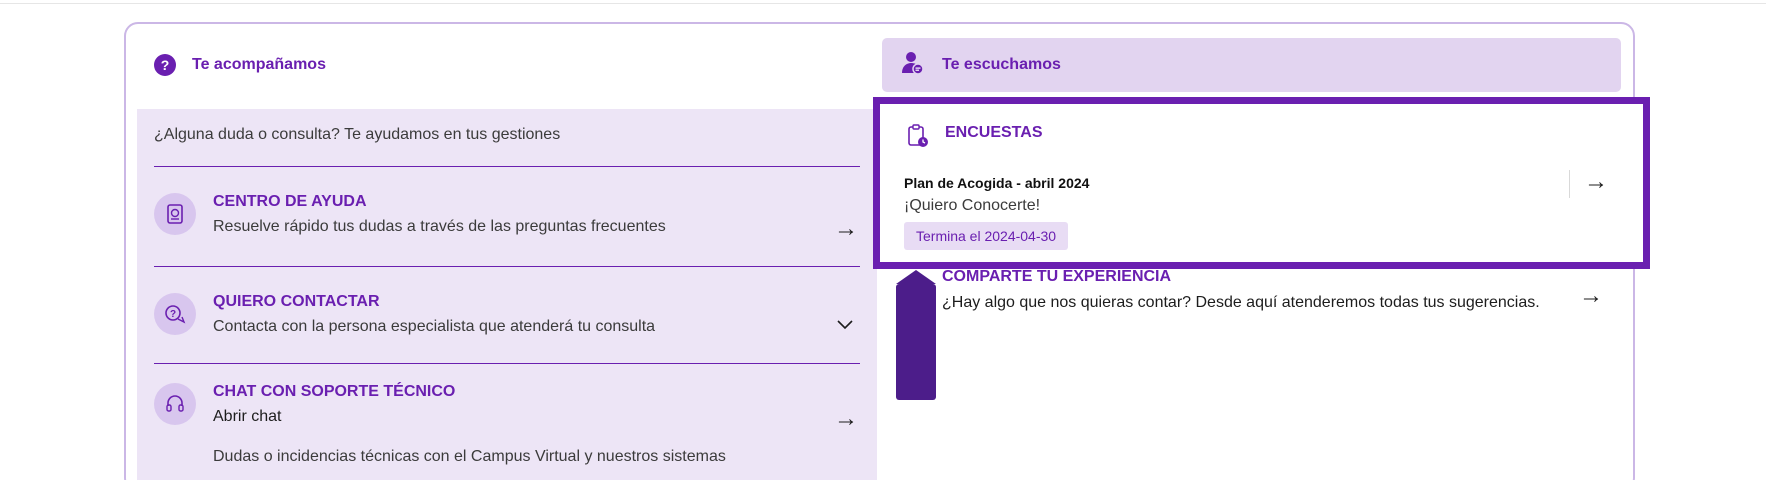 Image resolution: width=1766 pixels, height=480 pixels. I want to click on help-book-icon, so click(175, 214).